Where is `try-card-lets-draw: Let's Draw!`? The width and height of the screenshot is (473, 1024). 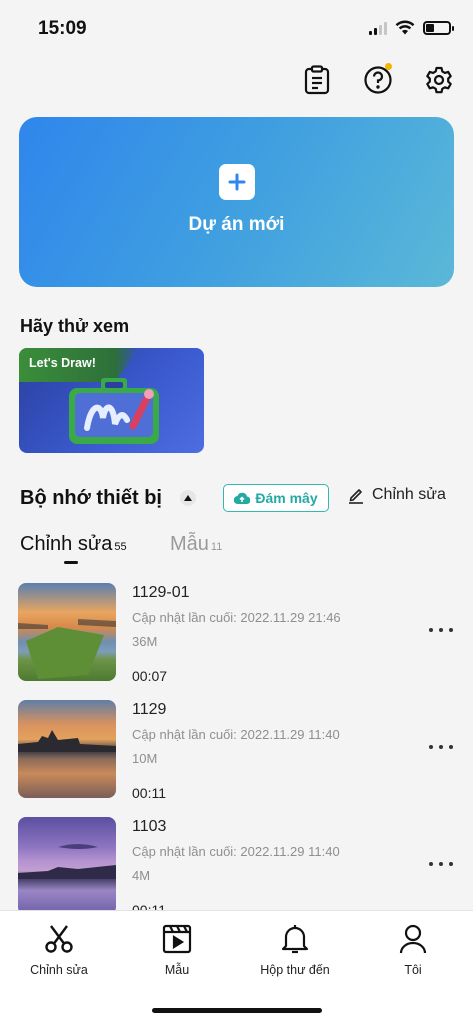 try-card-lets-draw: Let's Draw! is located at coordinates (111, 400).